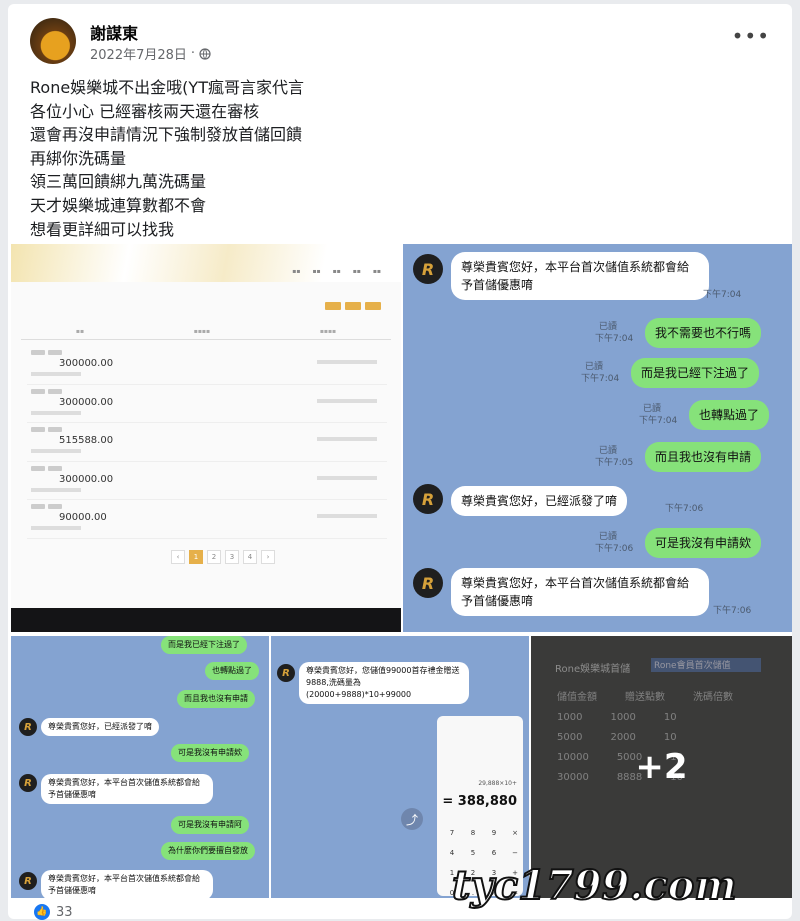 This screenshot has height=921, width=800. I want to click on page-3: 3, so click(232, 557).